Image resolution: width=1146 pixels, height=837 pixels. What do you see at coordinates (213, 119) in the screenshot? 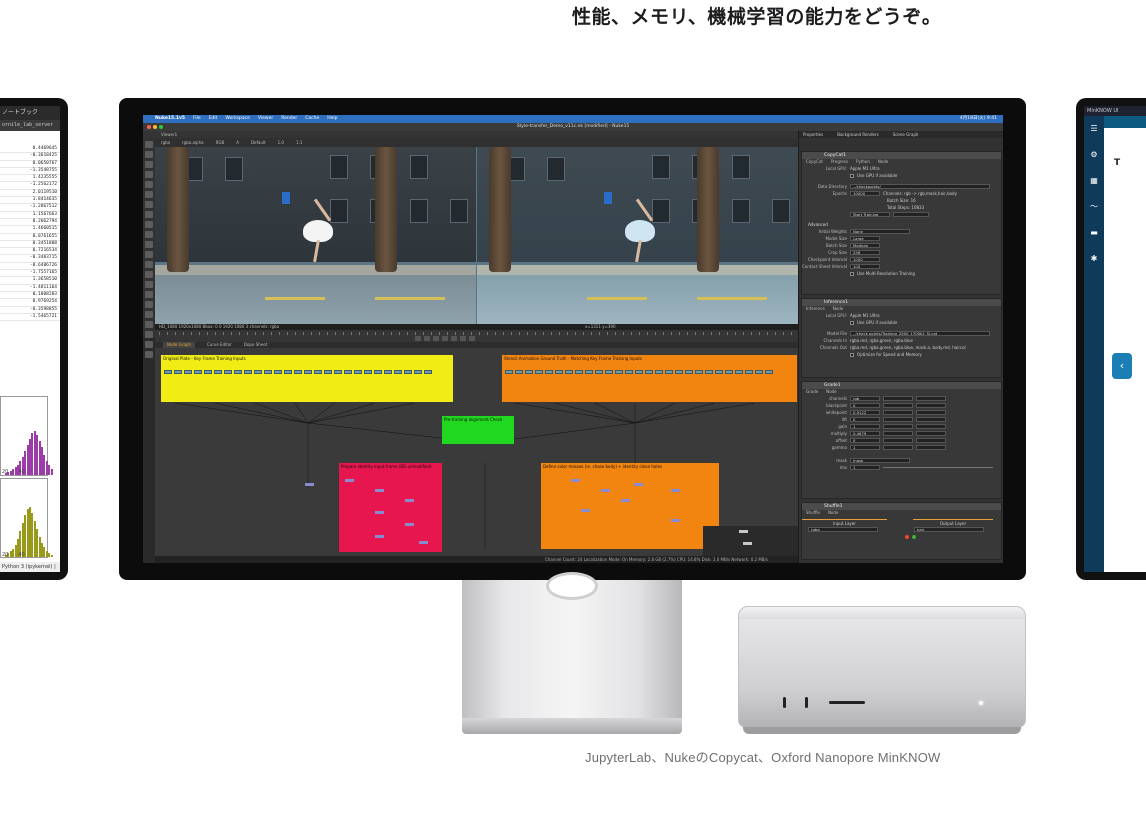
I see `menu-item: Edit` at bounding box center [213, 119].